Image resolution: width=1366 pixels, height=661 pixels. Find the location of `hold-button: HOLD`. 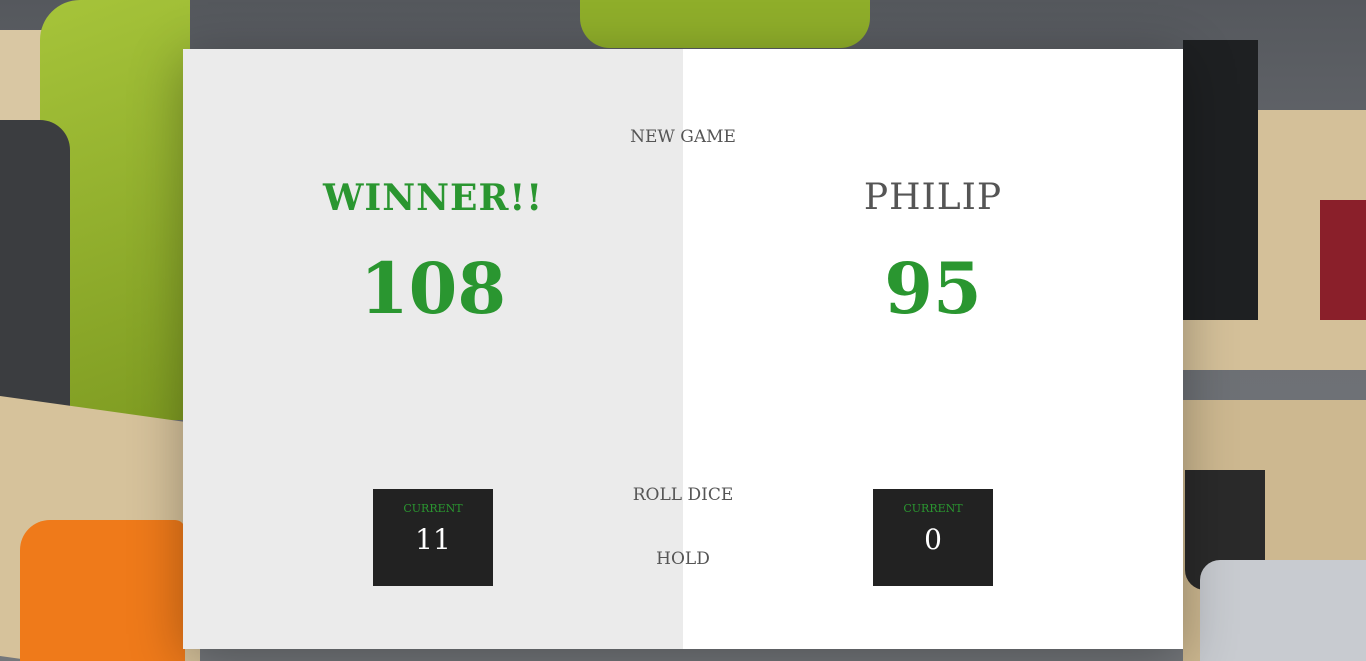

hold-button: HOLD is located at coordinates (683, 559).